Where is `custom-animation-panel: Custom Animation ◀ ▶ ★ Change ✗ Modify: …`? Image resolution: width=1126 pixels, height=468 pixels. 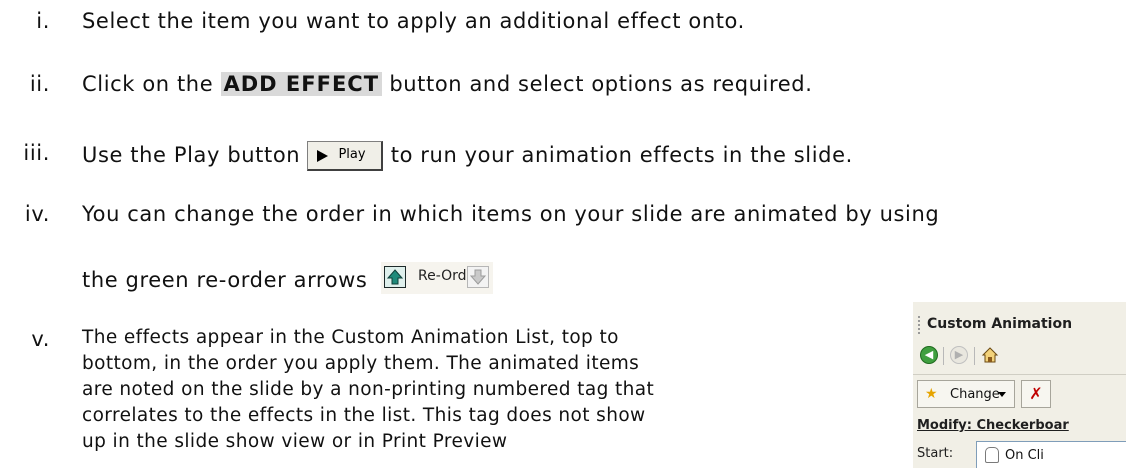
custom-animation-panel: Custom Animation ◀ ▶ ★ Change ✗ Modify: … is located at coordinates (1019, 385).